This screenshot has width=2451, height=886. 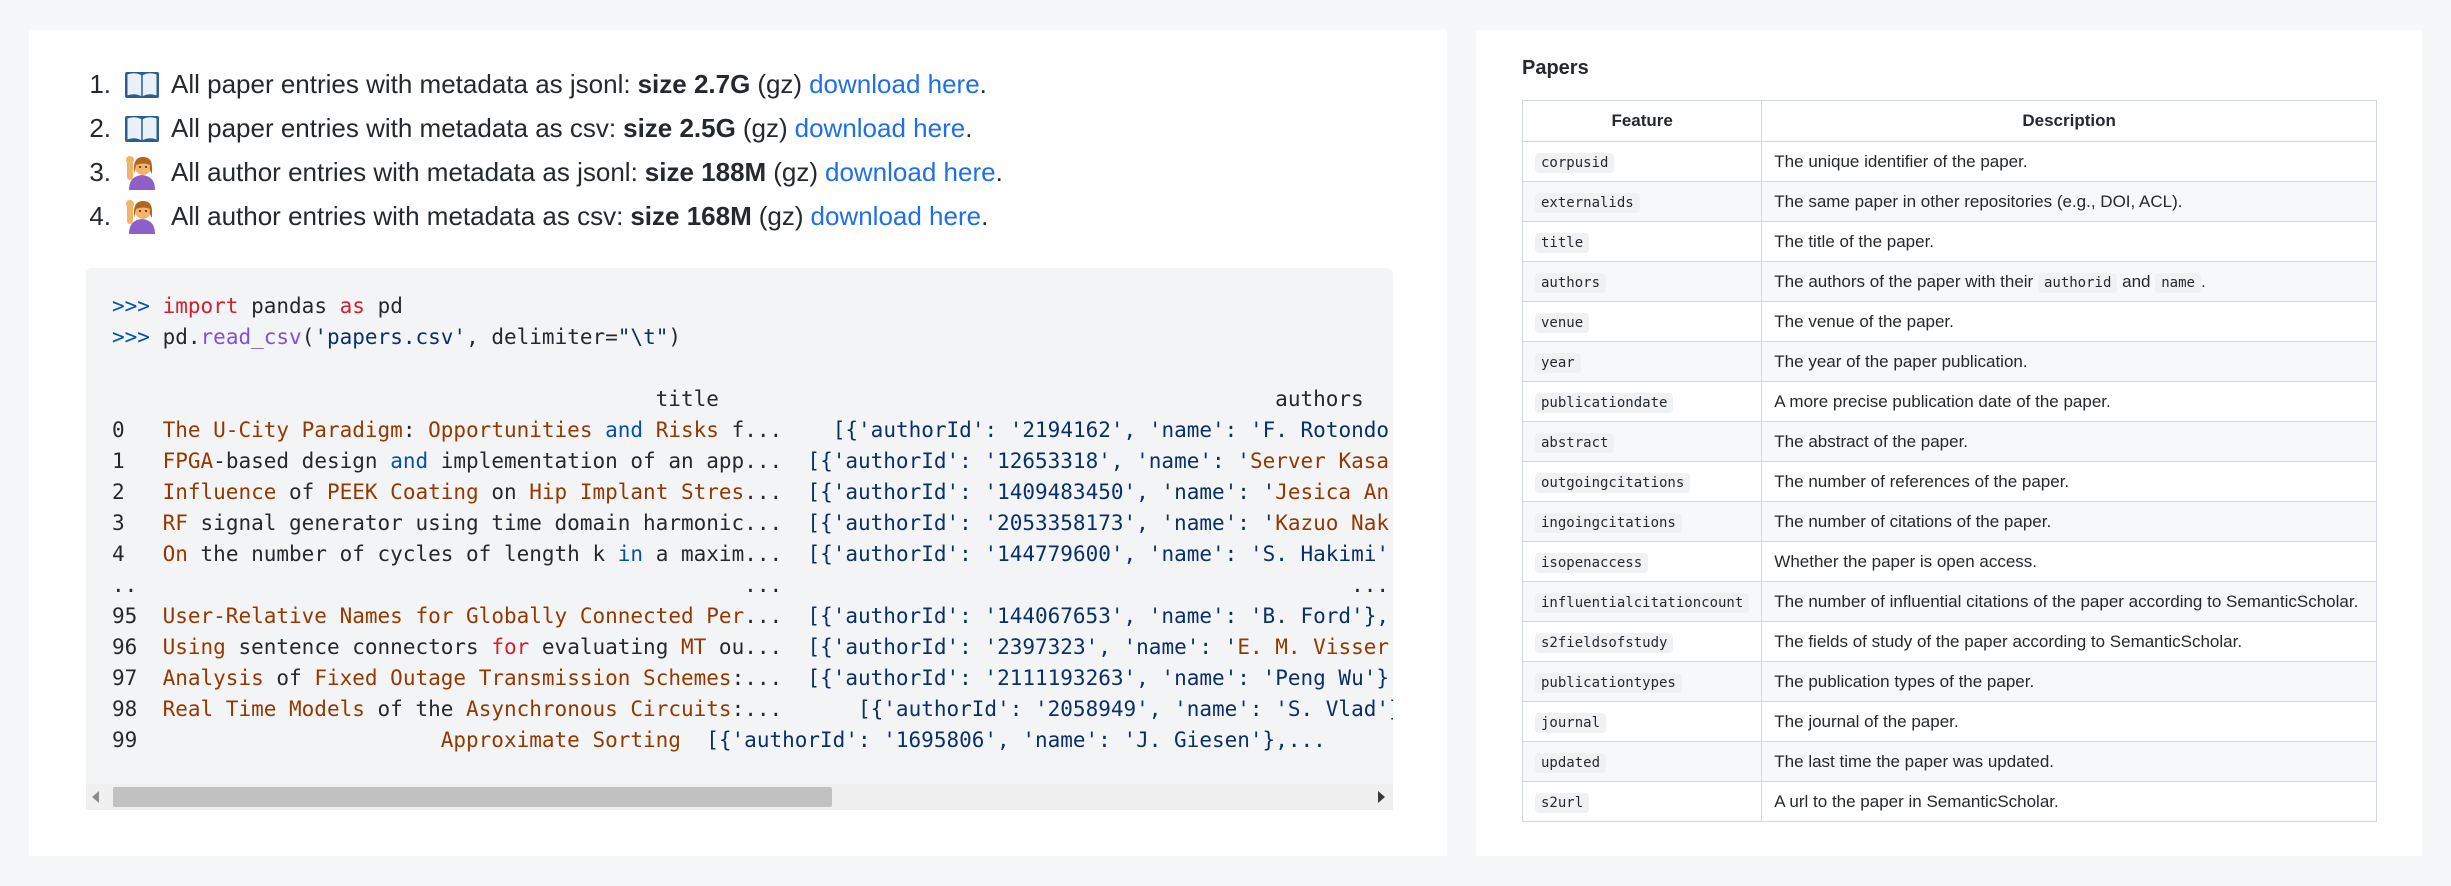 I want to click on row-index: .., so click(x=125, y=585).